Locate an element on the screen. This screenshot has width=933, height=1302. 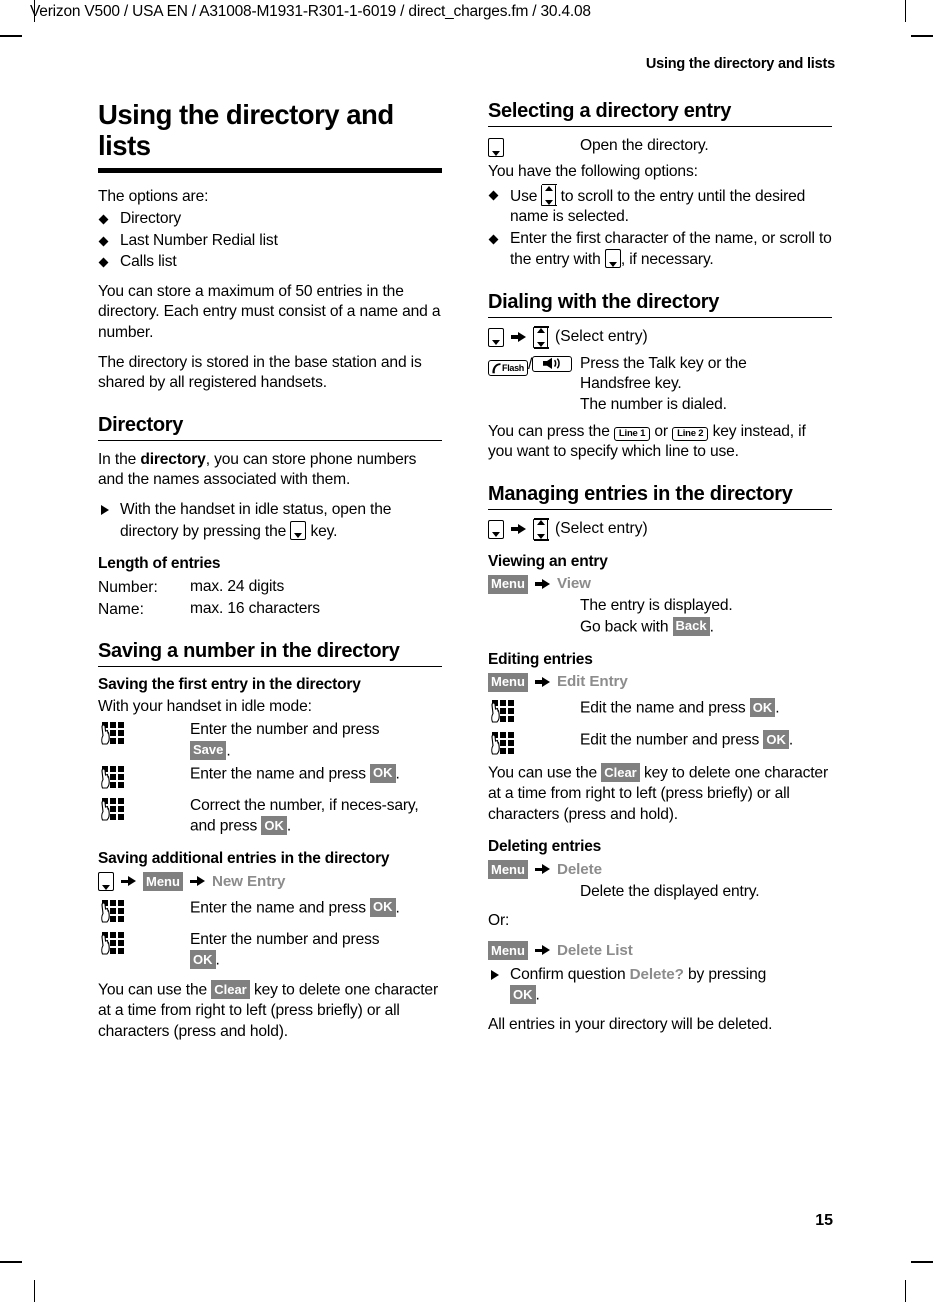
step-text: Enter the name and press is located at coordinates (278, 908).